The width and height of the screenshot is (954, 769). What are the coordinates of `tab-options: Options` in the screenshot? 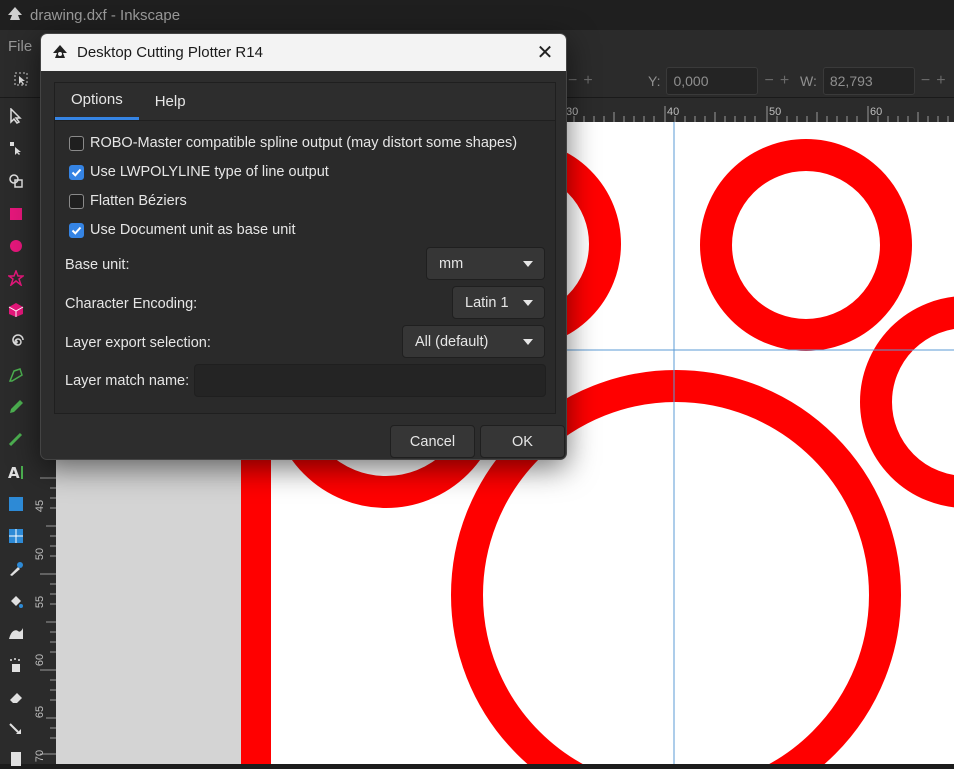 It's located at (97, 101).